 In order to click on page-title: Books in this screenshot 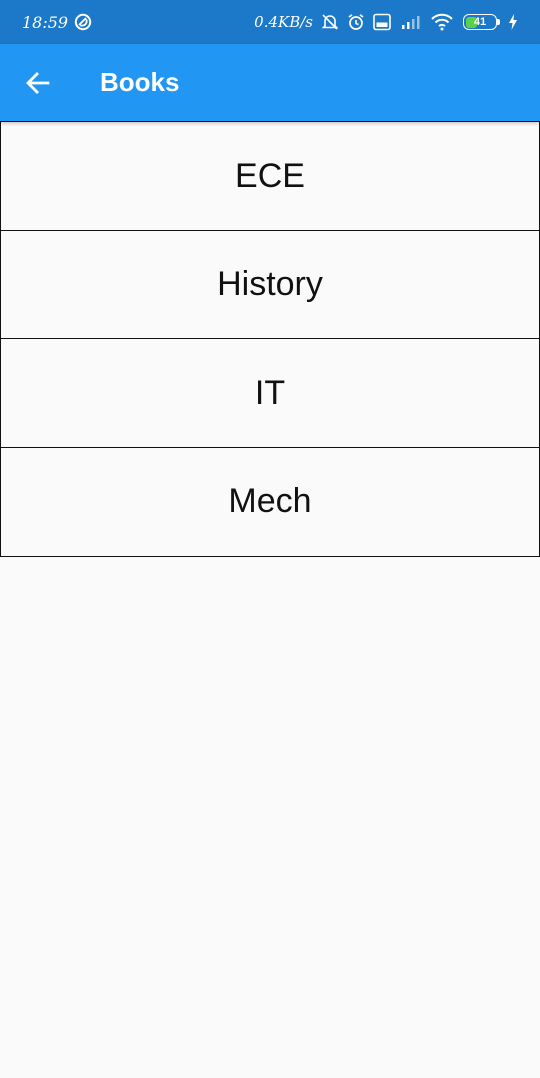, I will do `click(140, 82)`.